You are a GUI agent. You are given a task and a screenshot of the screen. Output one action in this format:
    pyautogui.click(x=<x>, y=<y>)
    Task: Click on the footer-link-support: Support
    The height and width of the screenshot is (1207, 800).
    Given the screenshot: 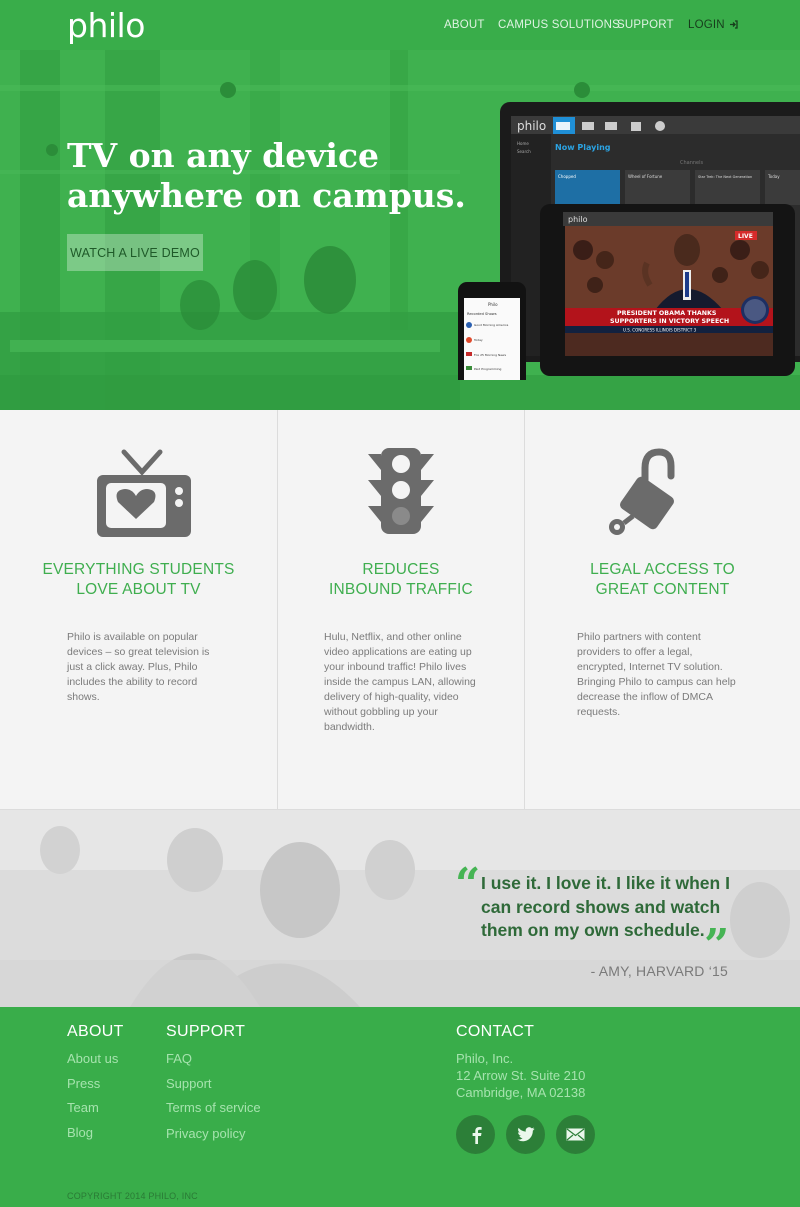 What is the action you would take?
    pyautogui.click(x=189, y=1083)
    